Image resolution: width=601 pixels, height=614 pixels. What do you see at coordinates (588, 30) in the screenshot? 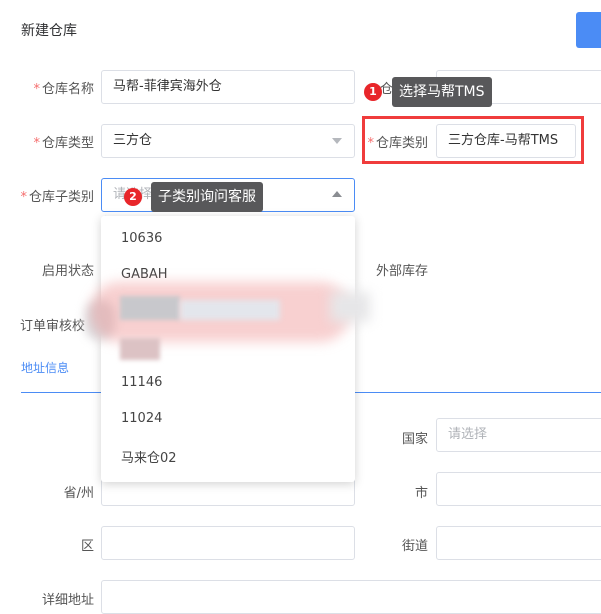
I see `primary-button` at bounding box center [588, 30].